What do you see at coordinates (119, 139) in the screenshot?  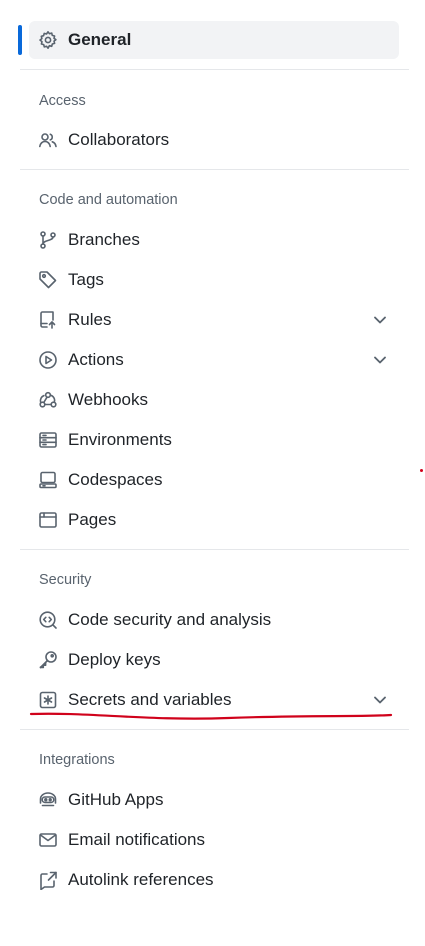 I see `sidebar-item-label: Collaborators` at bounding box center [119, 139].